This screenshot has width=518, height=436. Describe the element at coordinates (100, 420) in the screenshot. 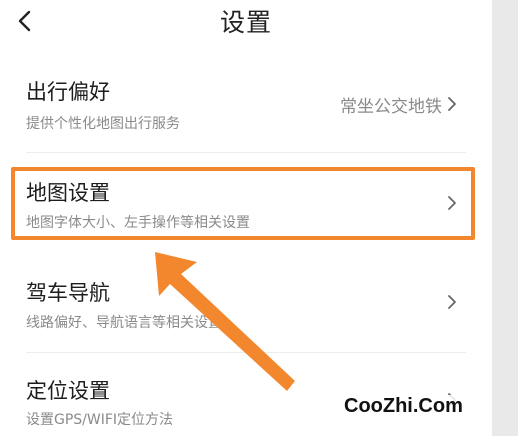

I see `row-subtitle: 设置GPS/WIFI定位方法` at that location.